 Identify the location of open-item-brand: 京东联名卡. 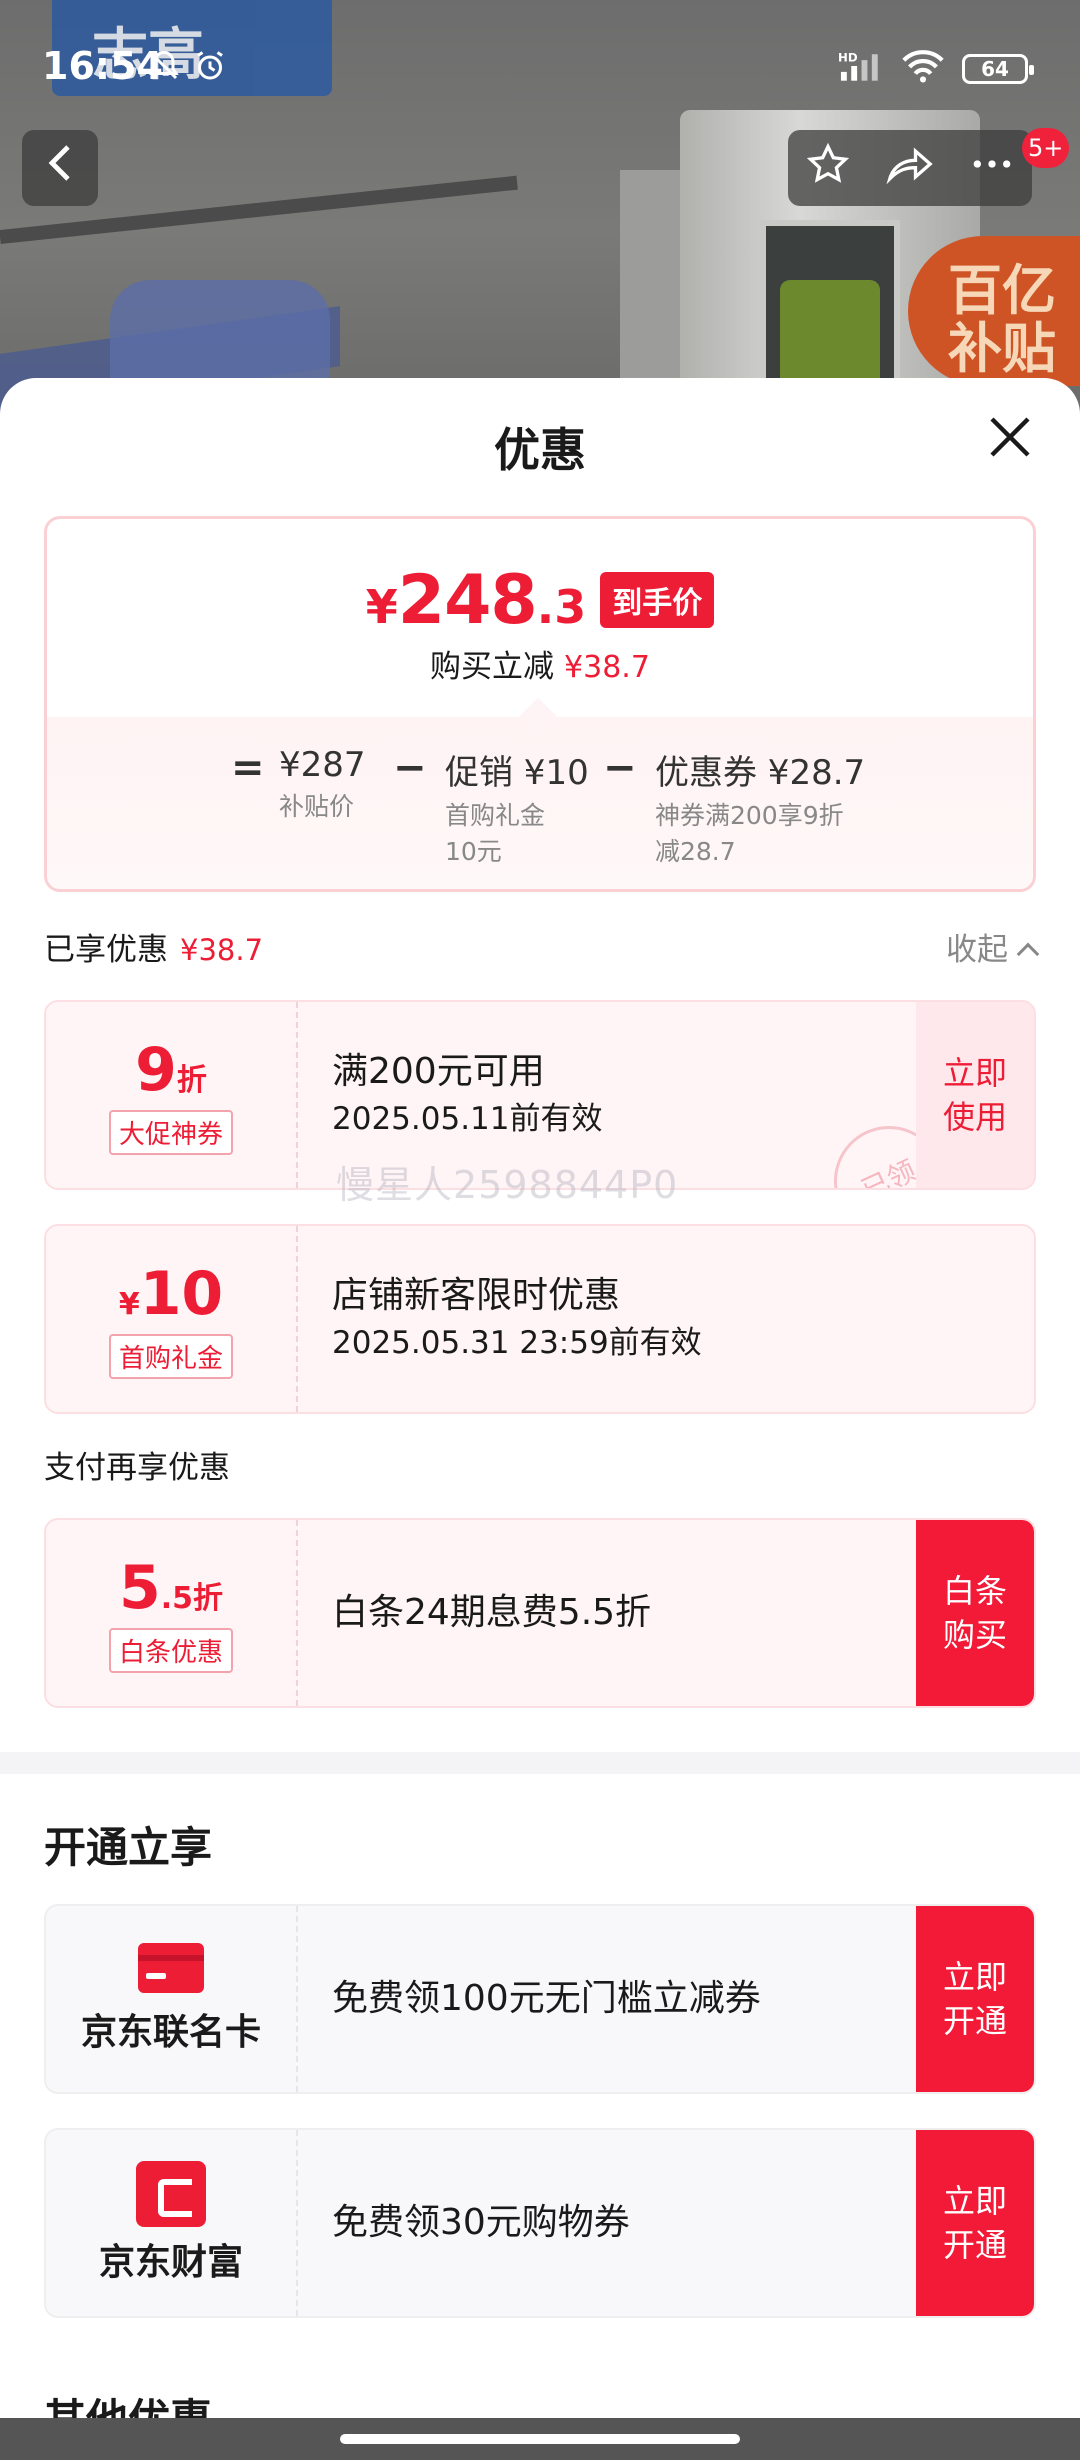
(172, 1999).